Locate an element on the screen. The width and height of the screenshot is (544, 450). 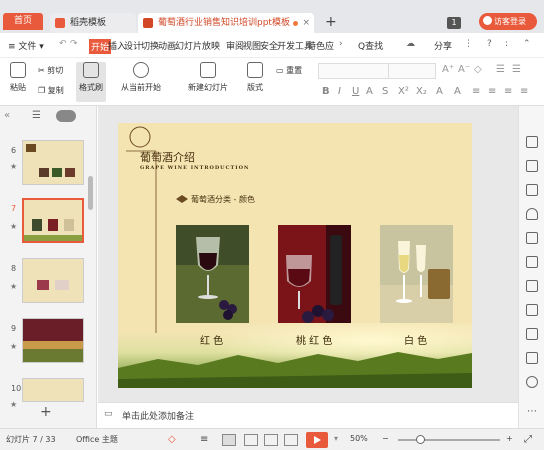
chart-icon is located at coordinates (532, 262).